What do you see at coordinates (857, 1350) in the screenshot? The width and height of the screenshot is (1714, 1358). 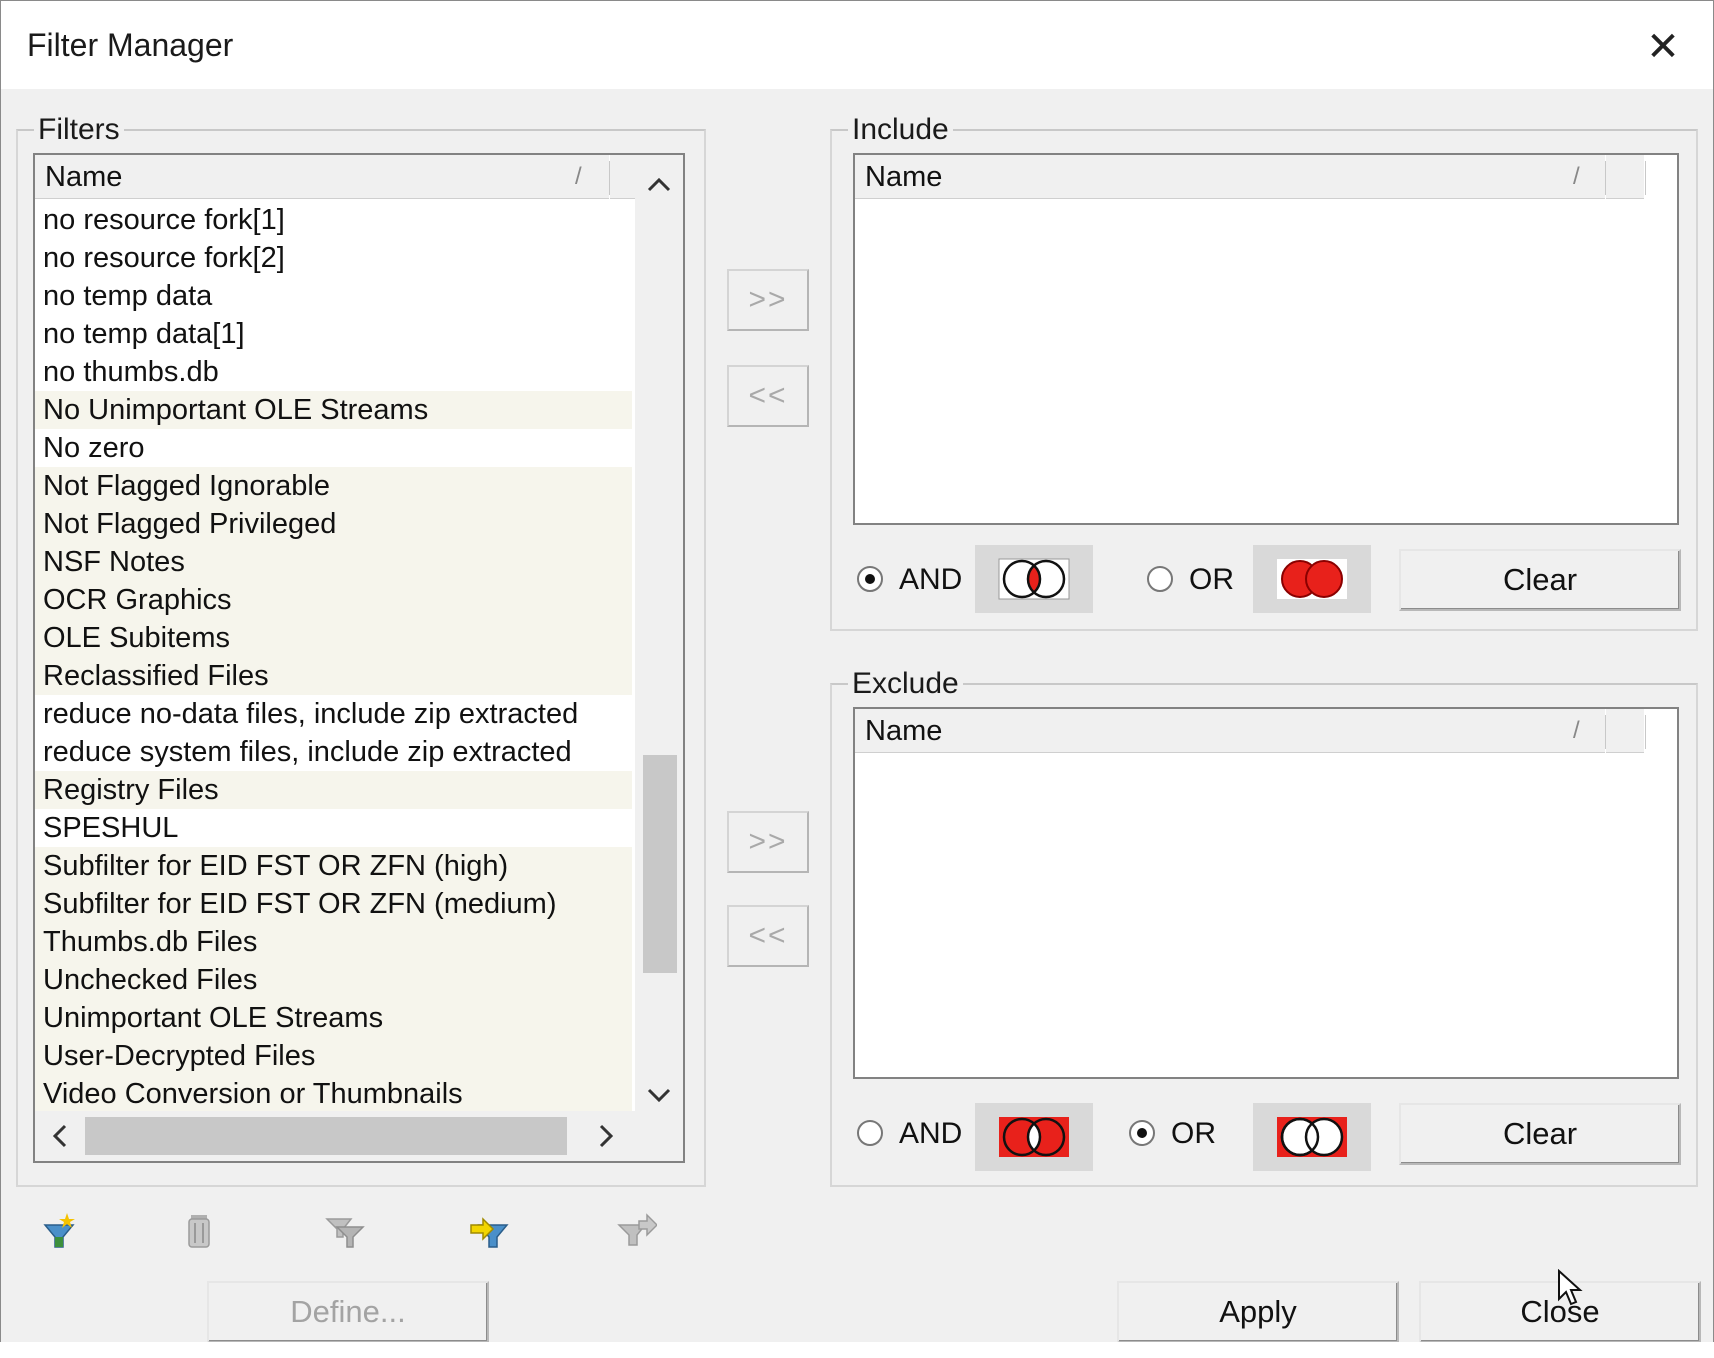 I see `background-window-strip` at bounding box center [857, 1350].